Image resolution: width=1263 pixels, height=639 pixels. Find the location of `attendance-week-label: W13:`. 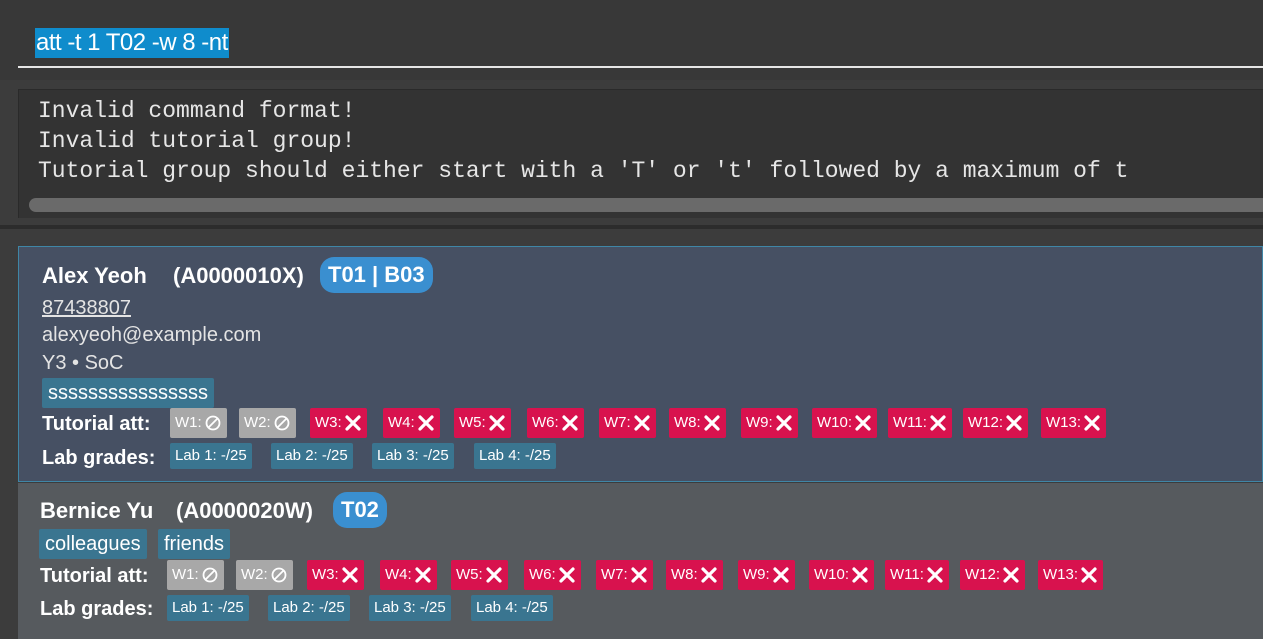

attendance-week-label: W13: is located at coordinates (1064, 422).